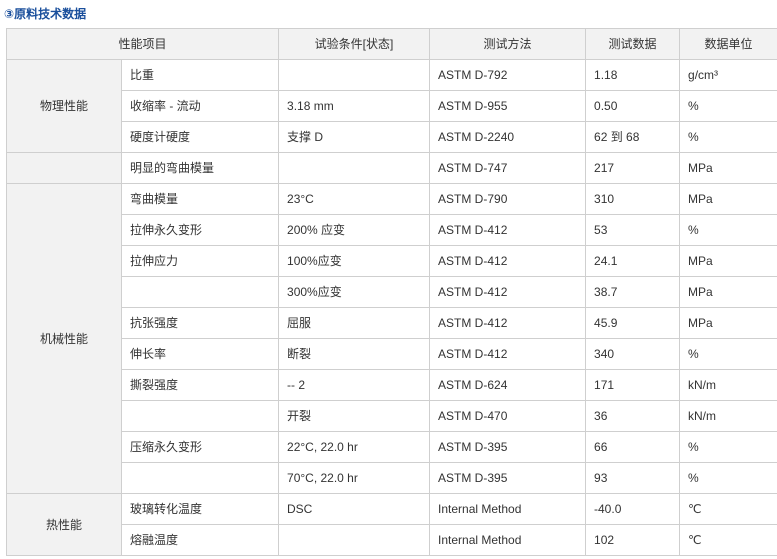  Describe the element at coordinates (728, 75) in the screenshot. I see `data-unit: g/cm³` at that location.